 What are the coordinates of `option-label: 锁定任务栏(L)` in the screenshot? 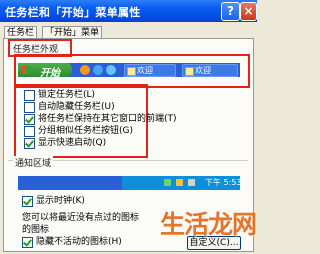 It's located at (67, 95).